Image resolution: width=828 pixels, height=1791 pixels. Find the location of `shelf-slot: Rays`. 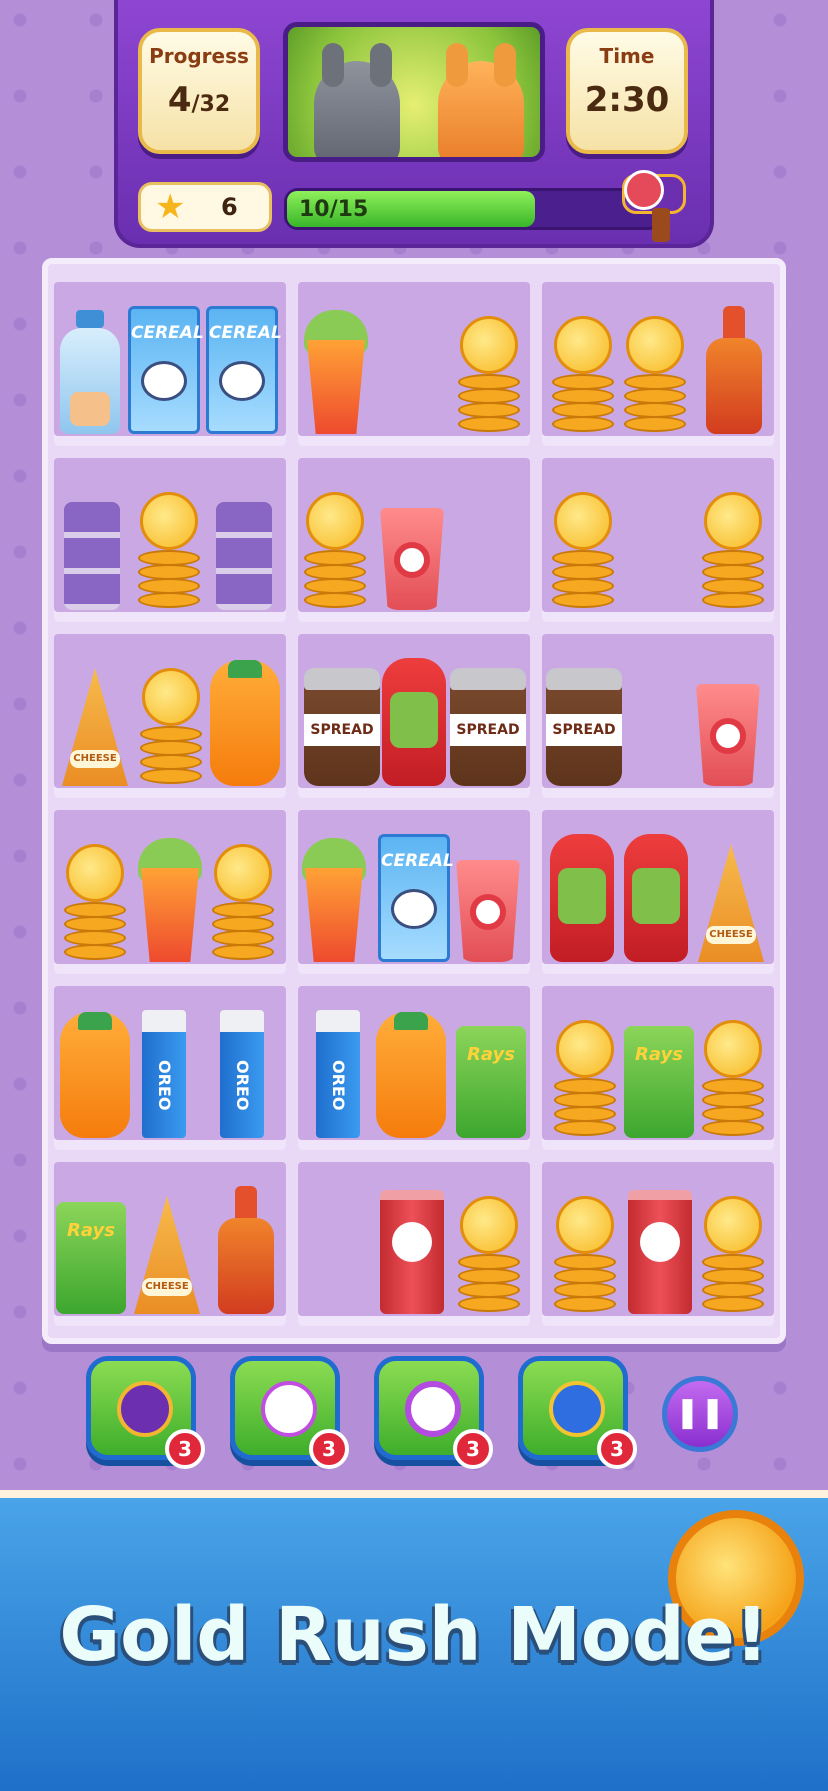

shelf-slot: Rays is located at coordinates (658, 1068).